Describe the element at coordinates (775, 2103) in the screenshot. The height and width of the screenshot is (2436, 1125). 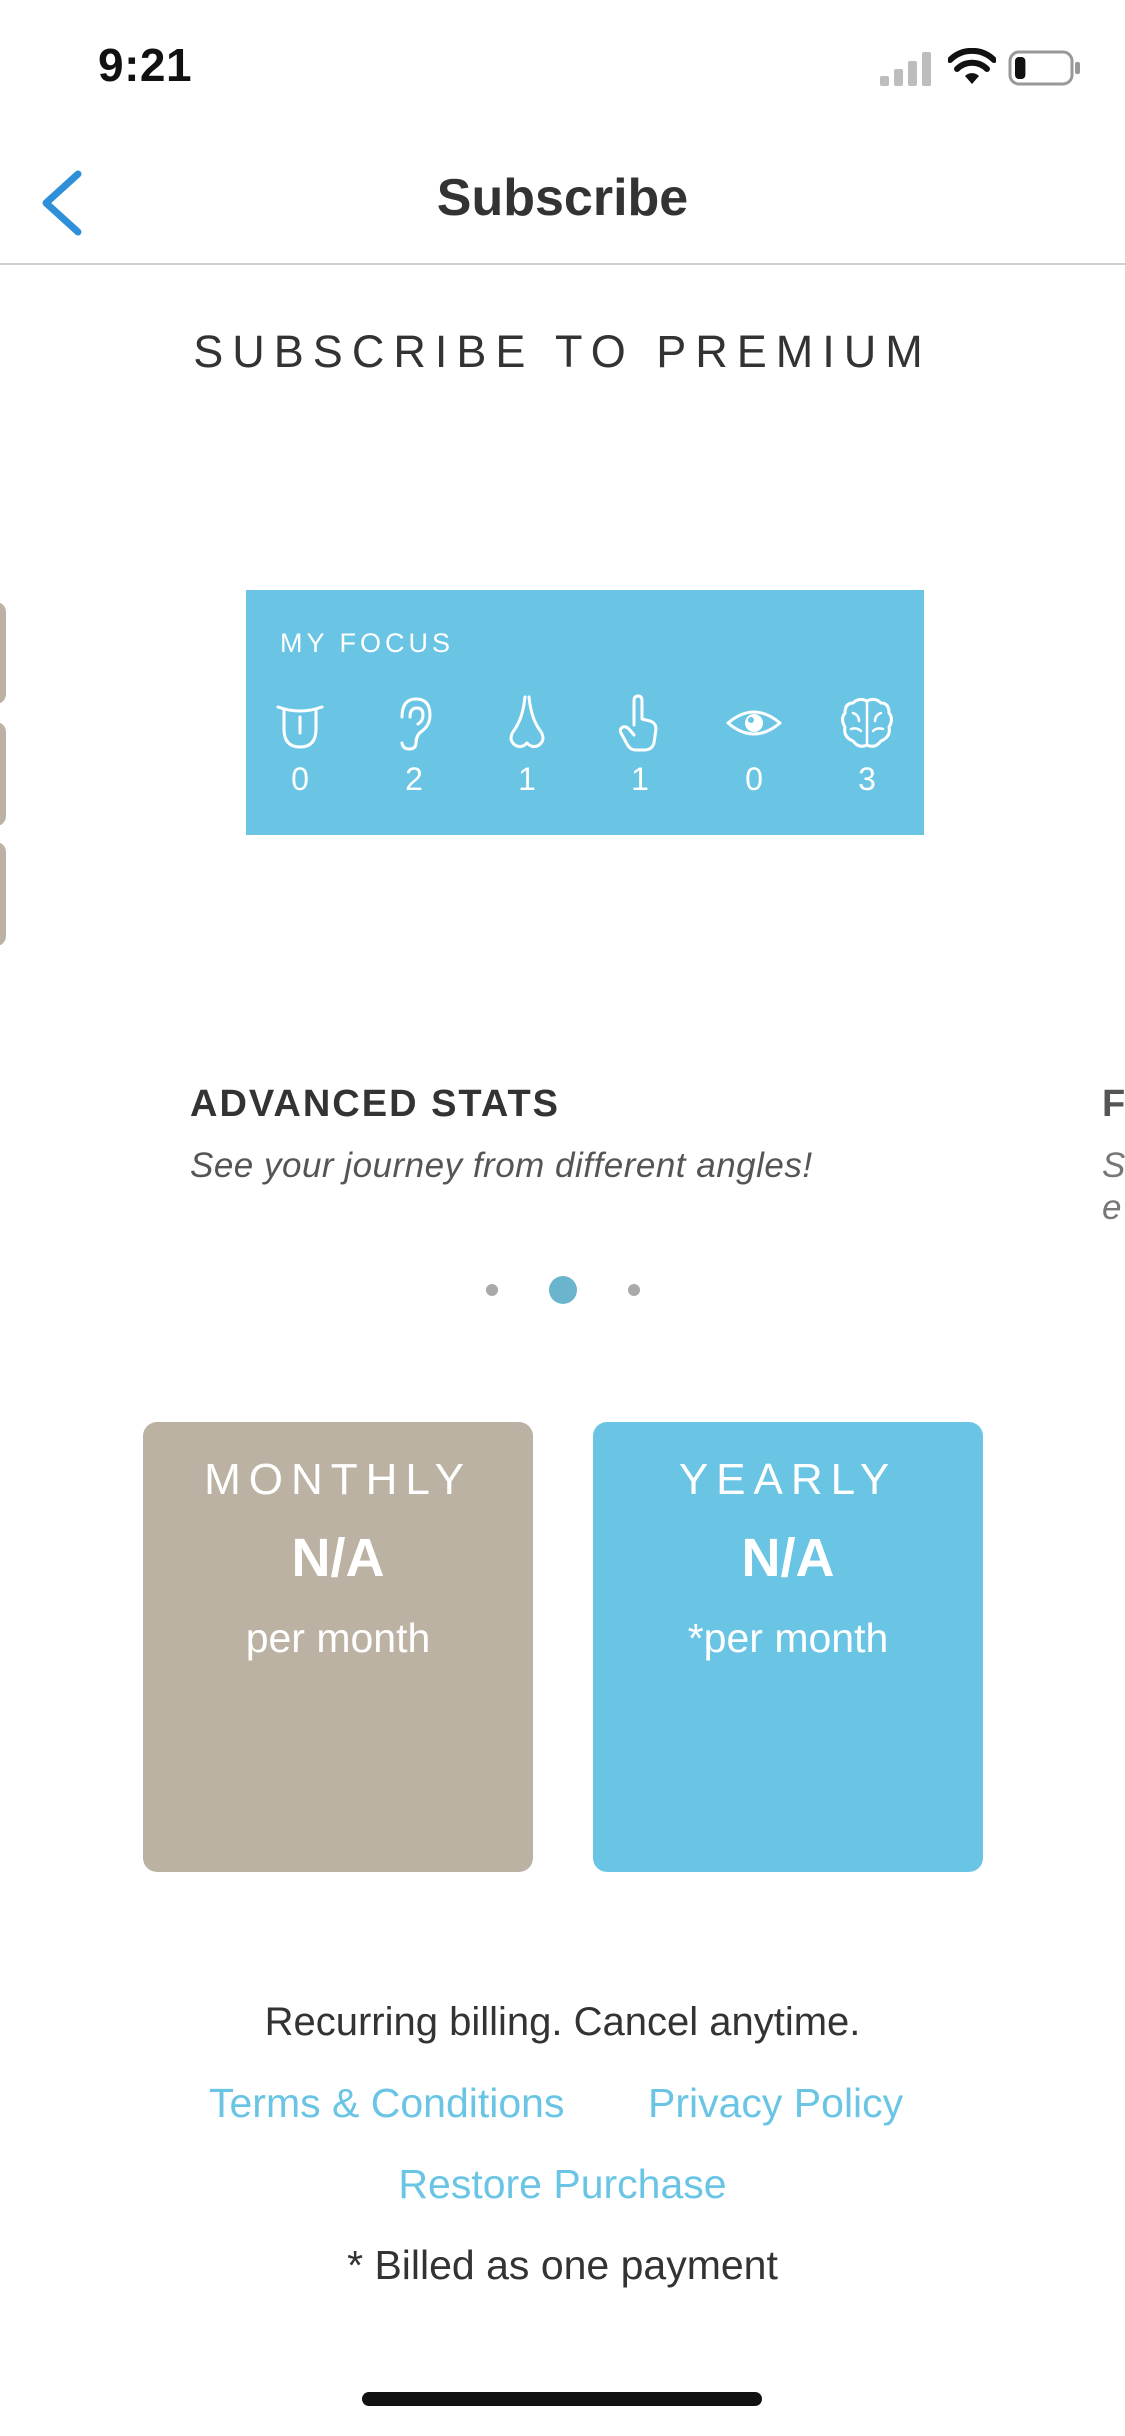
I see `privacy-policy-link: Privacy Policy` at that location.